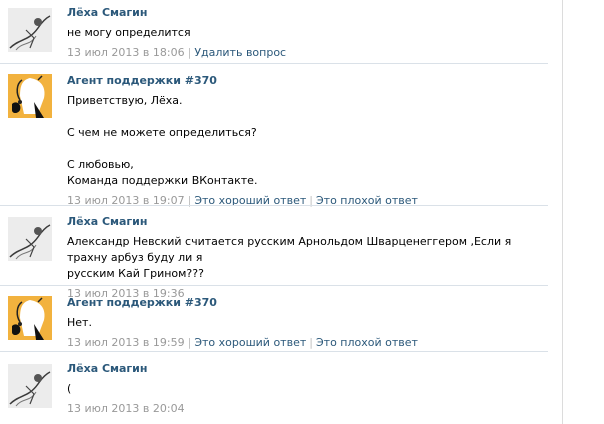 Image resolution: width=604 pixels, height=424 pixels. I want to click on message-meta: 13 июл 2013 в 20:04, so click(308, 409).